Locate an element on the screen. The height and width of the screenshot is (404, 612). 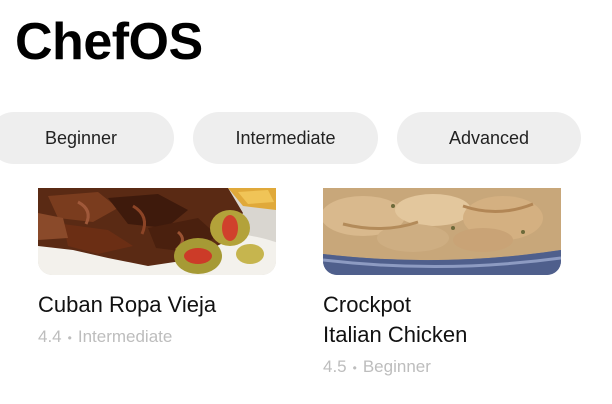
filter-chip-beginner: Beginner is located at coordinates (87, 138).